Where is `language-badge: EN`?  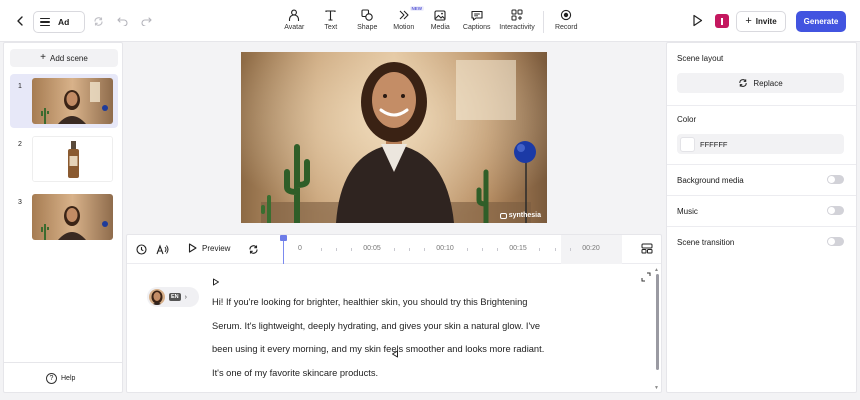
language-badge: EN is located at coordinates (175, 297).